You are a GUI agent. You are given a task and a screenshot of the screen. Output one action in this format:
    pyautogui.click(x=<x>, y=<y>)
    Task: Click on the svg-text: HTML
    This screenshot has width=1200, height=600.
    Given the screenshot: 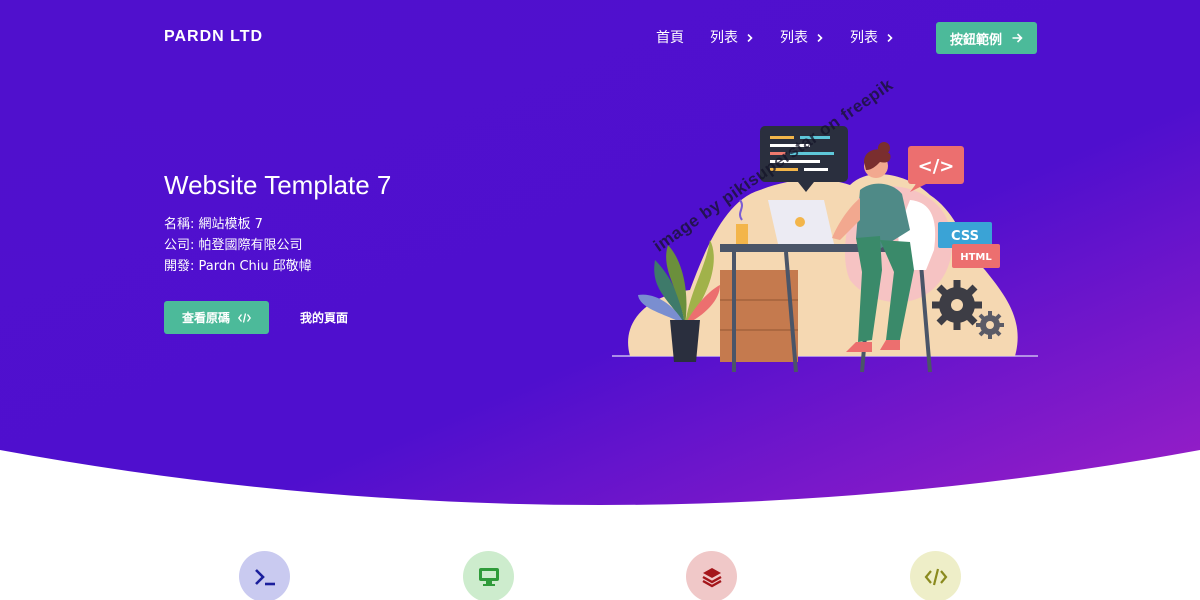 What is the action you would take?
    pyautogui.click(x=976, y=257)
    